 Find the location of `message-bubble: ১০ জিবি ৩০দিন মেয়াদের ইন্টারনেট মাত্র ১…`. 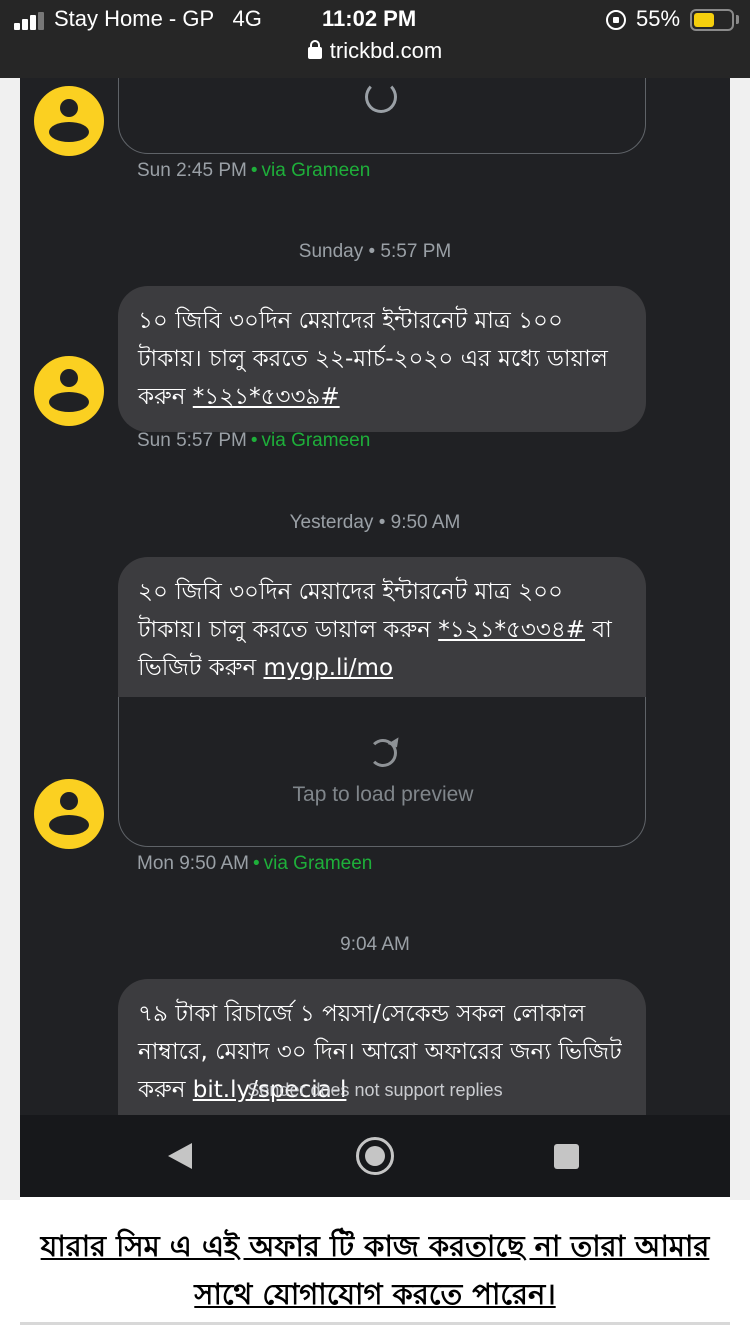

message-bubble: ১০ জিবি ৩০দিন মেয়াদের ইন্টারনেট মাত্র ১… is located at coordinates (382, 359).